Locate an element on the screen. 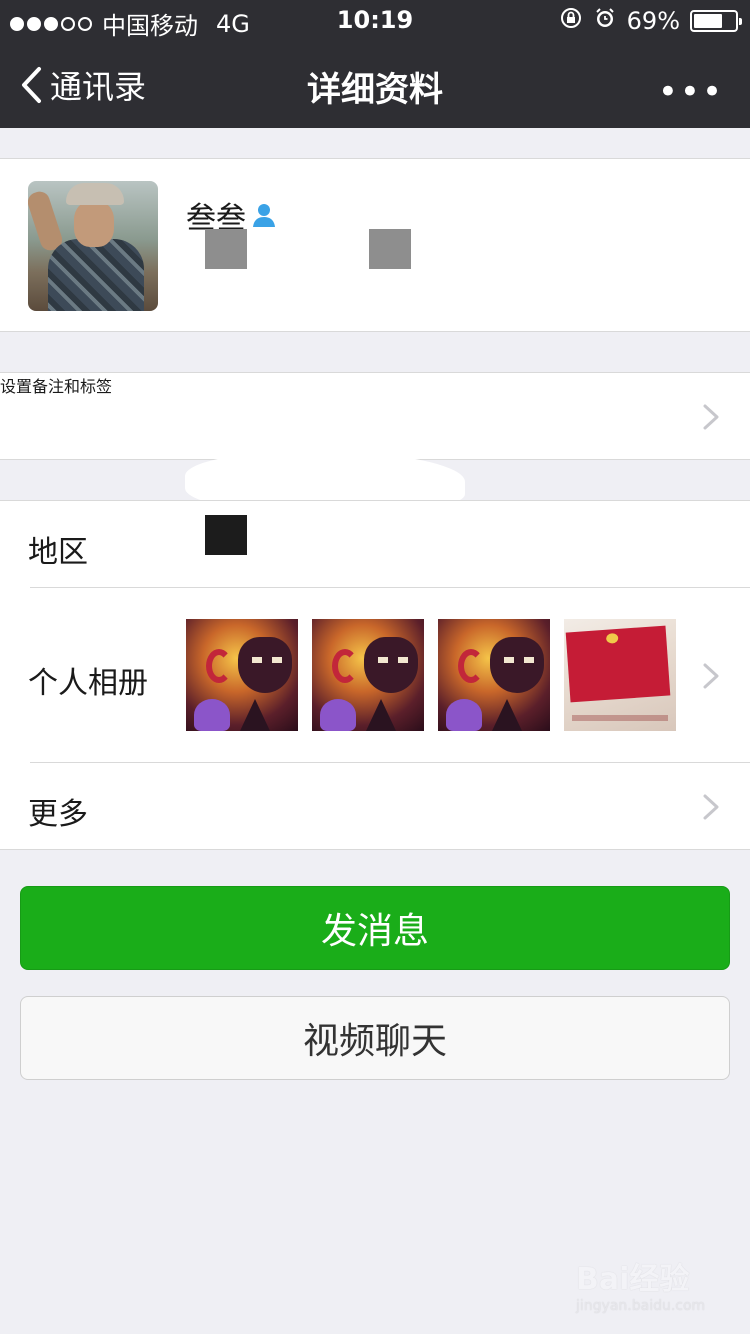 This screenshot has height=1334, width=750. set-remark-row: 设置备注和标签 is located at coordinates (375, 416).